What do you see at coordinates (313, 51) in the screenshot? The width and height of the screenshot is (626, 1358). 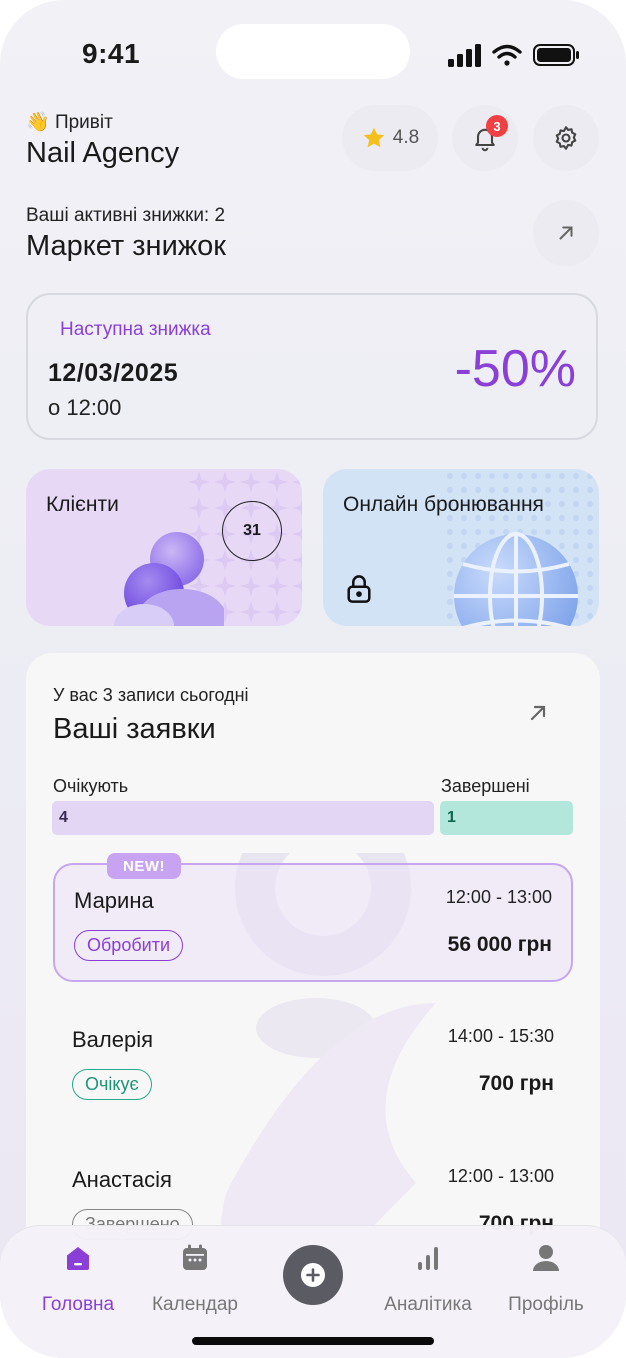 I see `dynamic-island` at bounding box center [313, 51].